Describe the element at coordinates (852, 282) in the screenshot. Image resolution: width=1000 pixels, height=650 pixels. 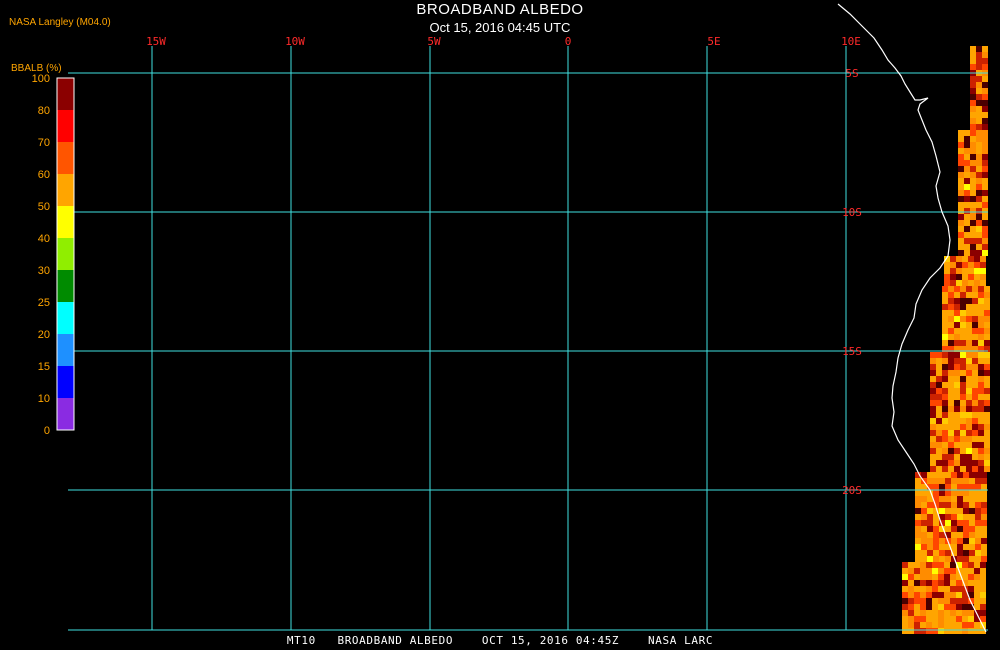
I see `latitude-labels: 5S 10S 15S 20S` at that location.